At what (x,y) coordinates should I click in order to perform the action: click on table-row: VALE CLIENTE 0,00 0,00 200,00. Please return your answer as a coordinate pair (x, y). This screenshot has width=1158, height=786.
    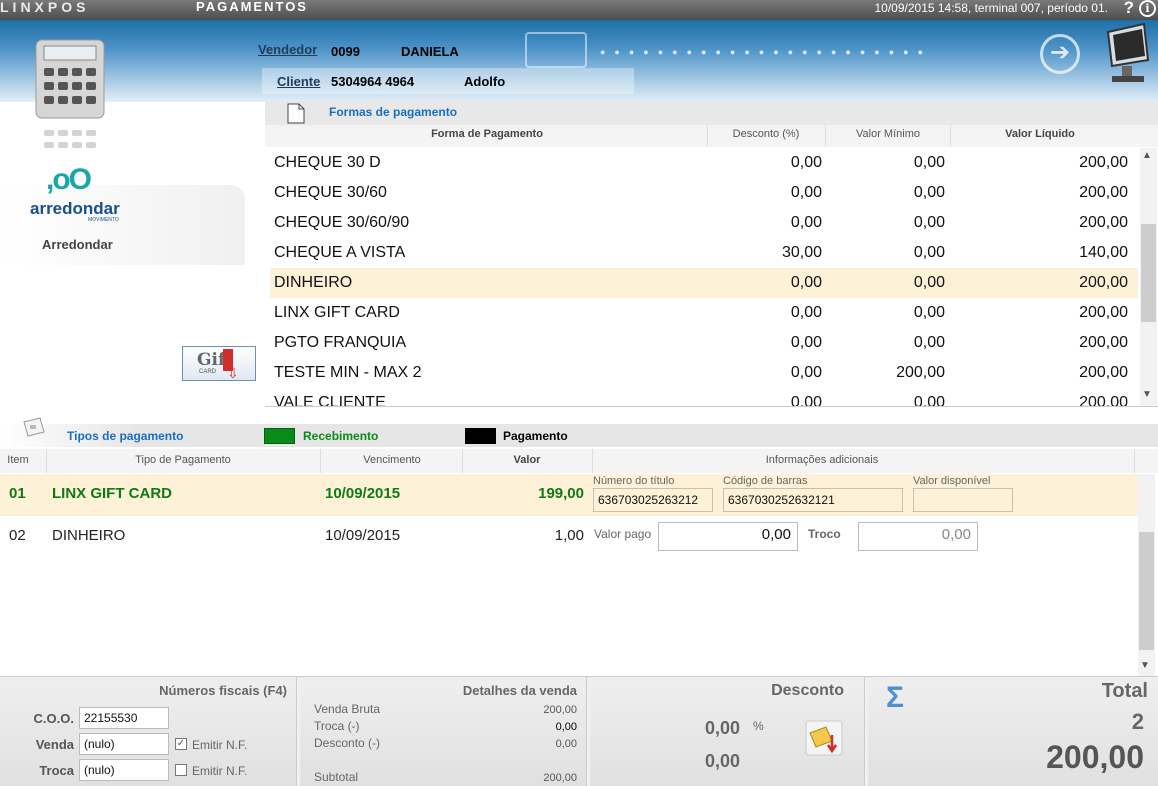
    Looking at the image, I should click on (704, 397).